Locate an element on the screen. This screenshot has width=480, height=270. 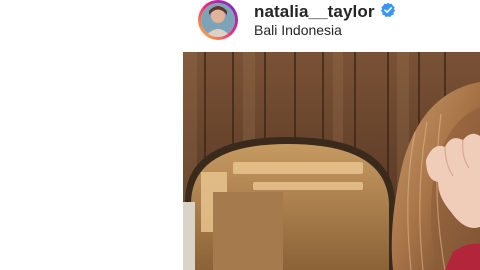
story-ring is located at coordinates (218, 20).